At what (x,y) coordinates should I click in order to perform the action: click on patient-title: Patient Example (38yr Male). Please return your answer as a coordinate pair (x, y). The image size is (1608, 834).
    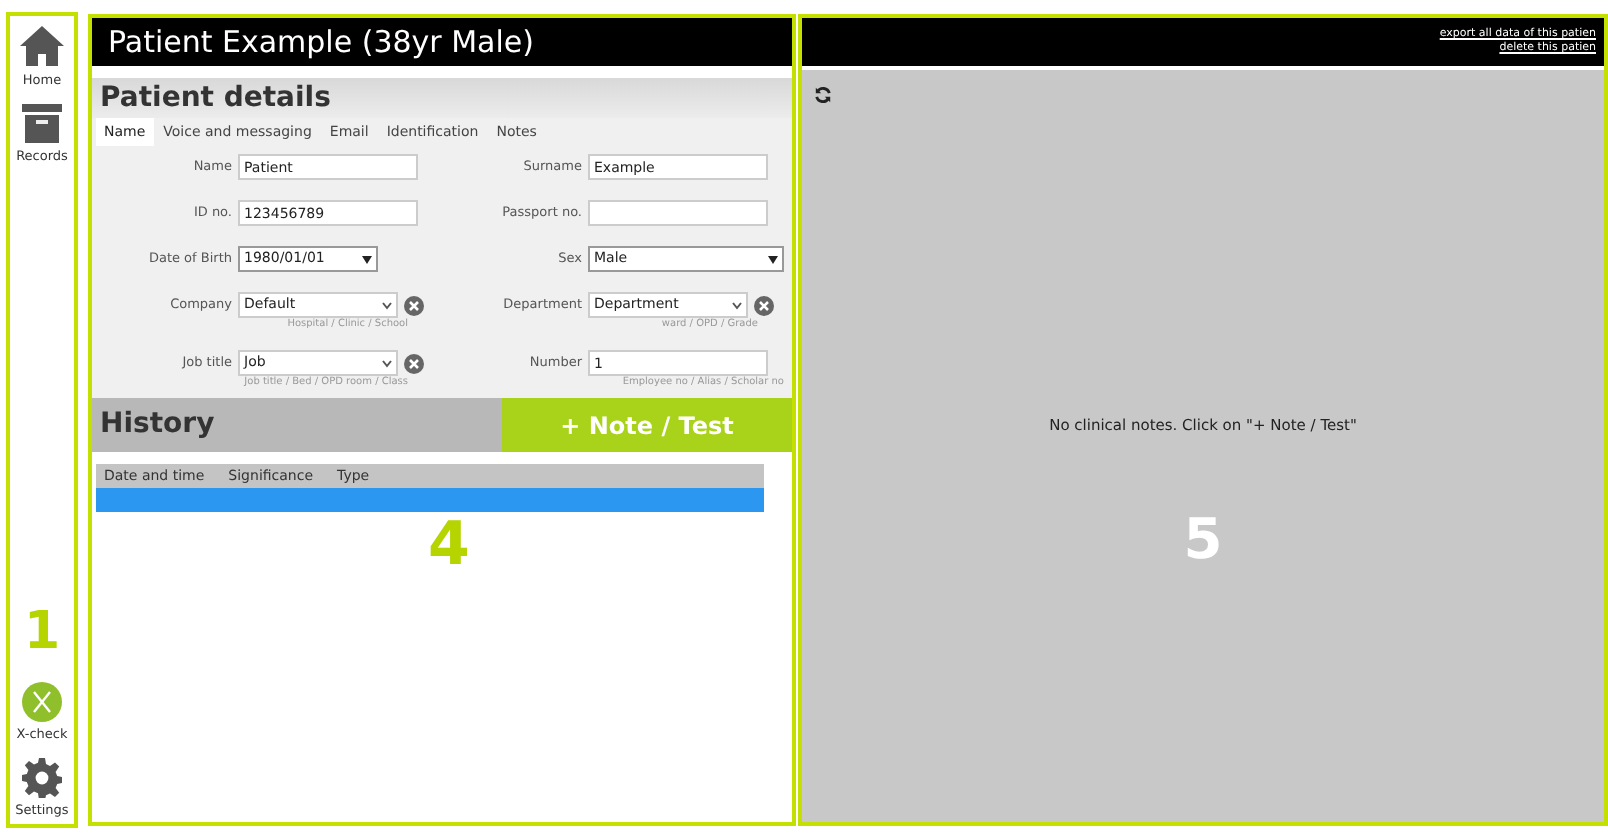
    Looking at the image, I should click on (321, 42).